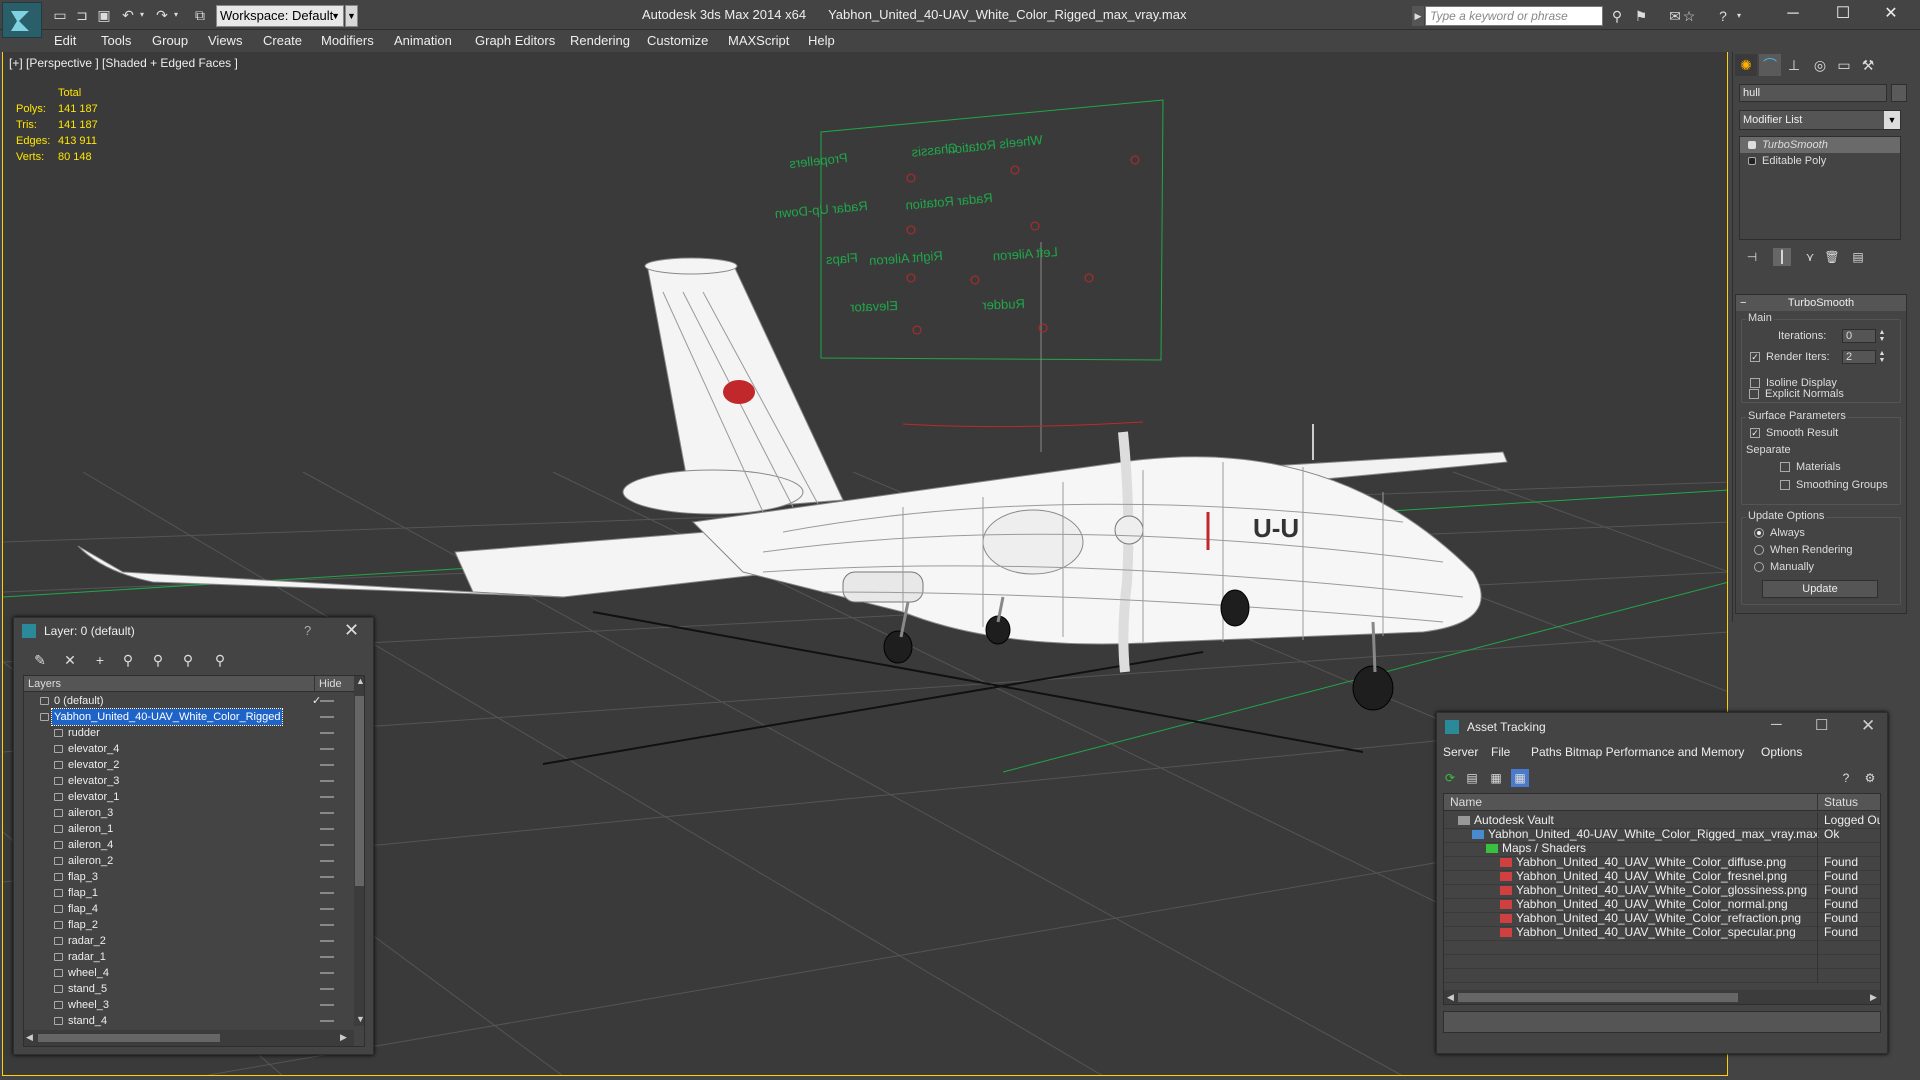 This screenshot has height=1080, width=1920. I want to click on layer-row: elevator_4, so click(189, 749).